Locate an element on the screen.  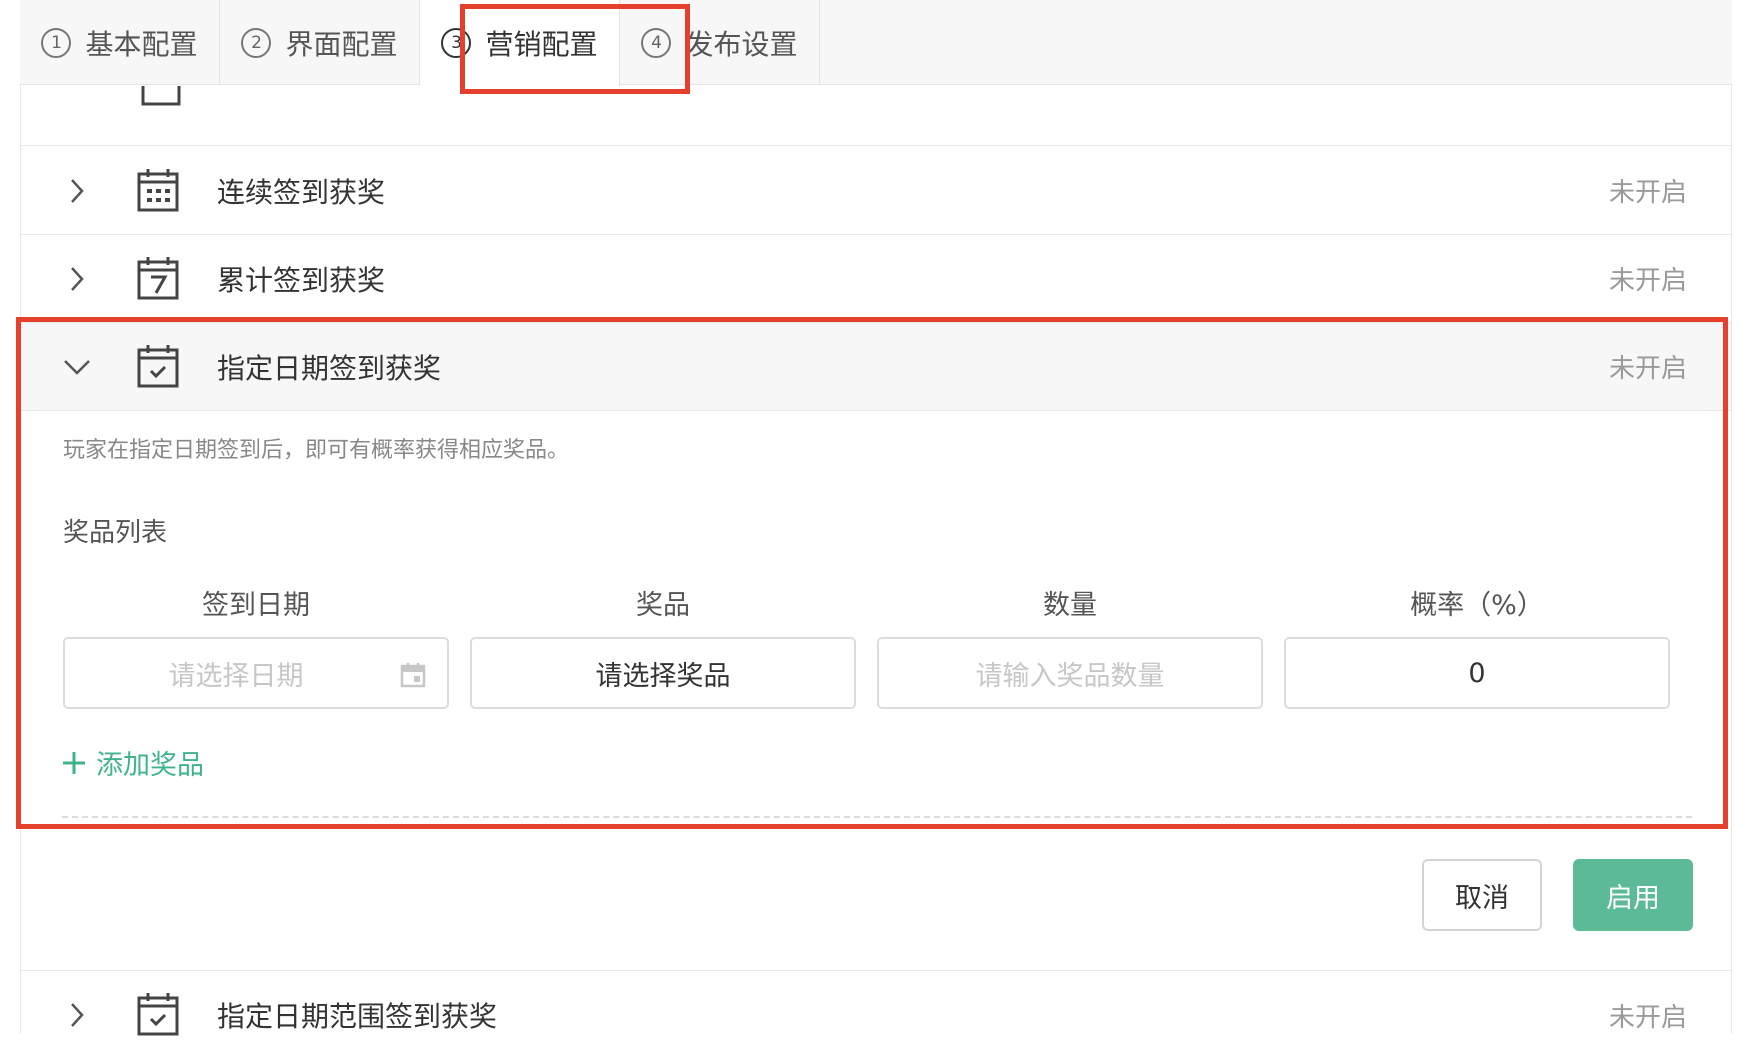
rule-title: 指定日期签到获奖 is located at coordinates (329, 368).